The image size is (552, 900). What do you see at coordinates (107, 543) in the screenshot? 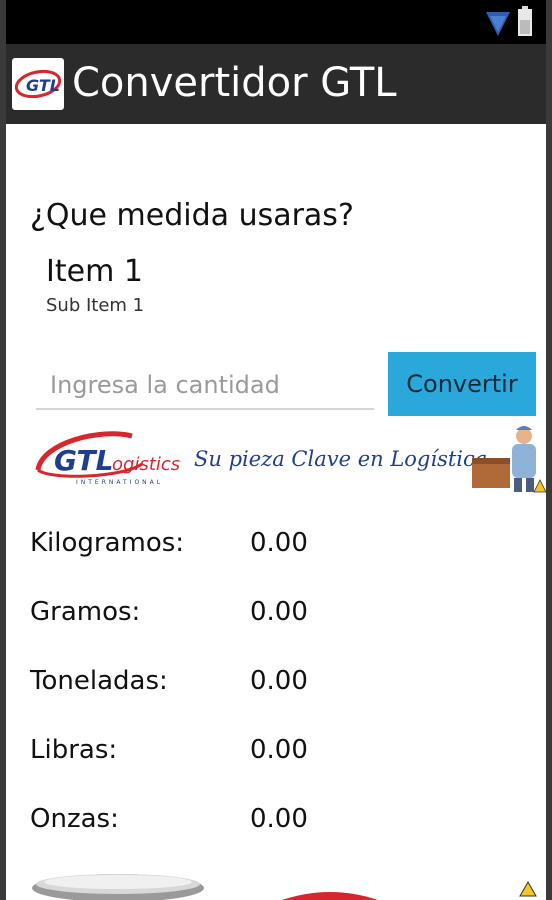
I see `result-label: Kilogramos:` at bounding box center [107, 543].